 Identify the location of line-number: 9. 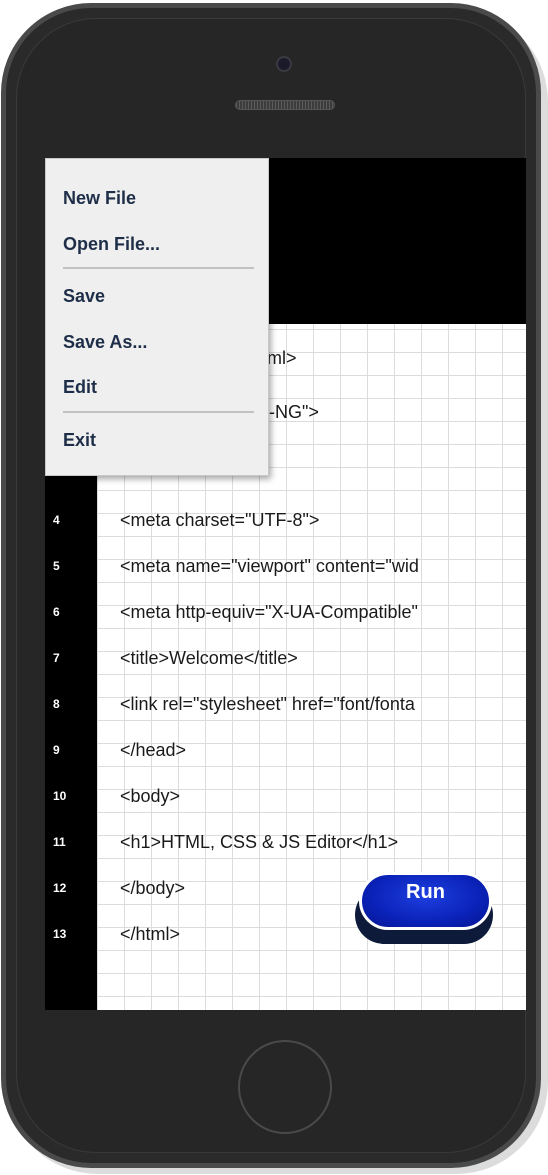
(56, 750).